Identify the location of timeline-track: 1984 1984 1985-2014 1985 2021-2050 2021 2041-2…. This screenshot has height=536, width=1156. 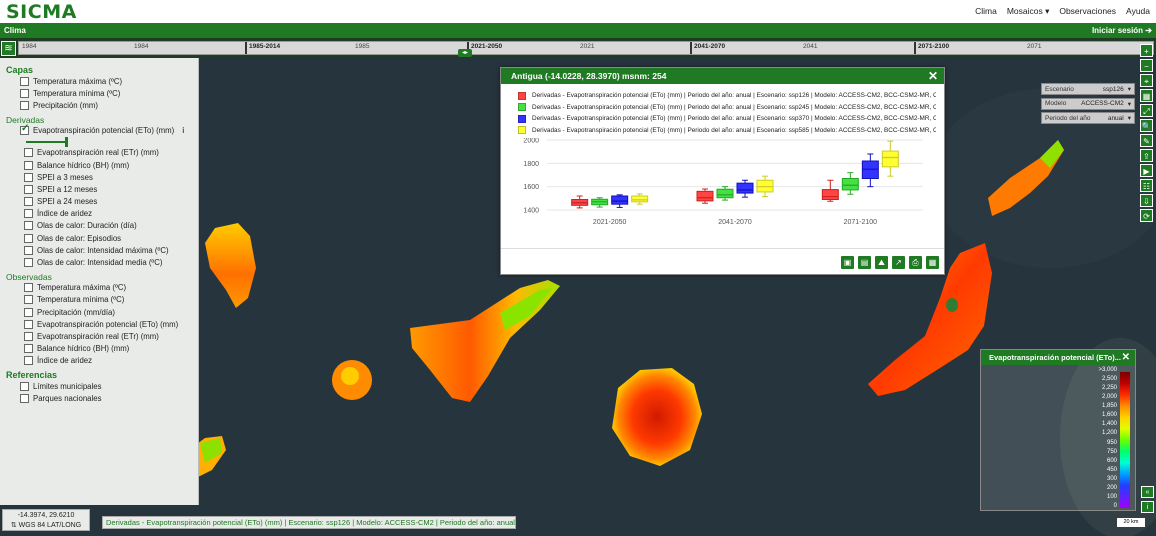
(586, 48).